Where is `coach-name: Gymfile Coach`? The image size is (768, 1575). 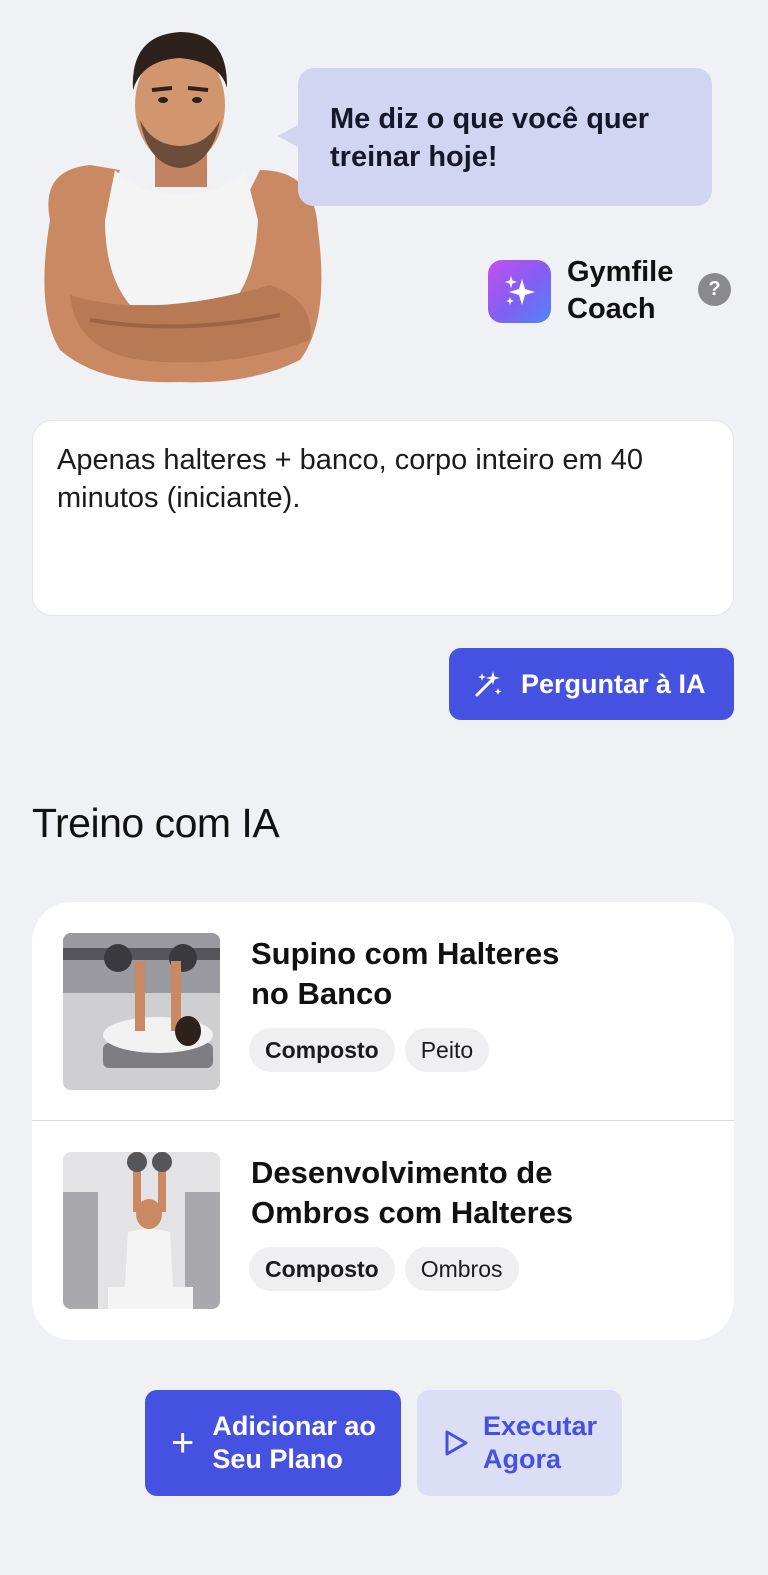 coach-name: Gymfile Coach is located at coordinates (620, 290).